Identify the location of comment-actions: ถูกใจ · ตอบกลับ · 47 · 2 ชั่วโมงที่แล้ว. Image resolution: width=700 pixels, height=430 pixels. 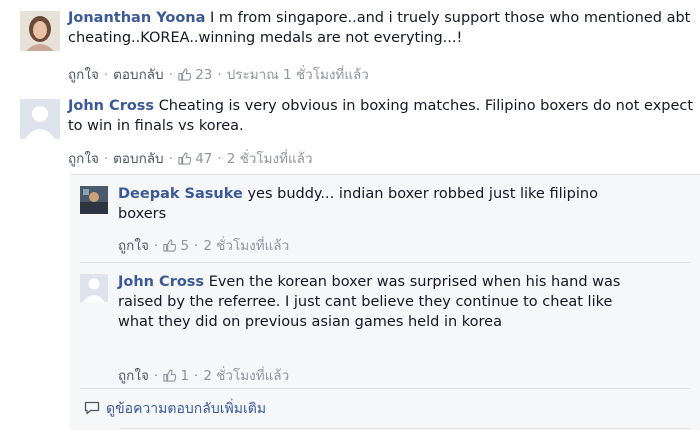
(190, 159).